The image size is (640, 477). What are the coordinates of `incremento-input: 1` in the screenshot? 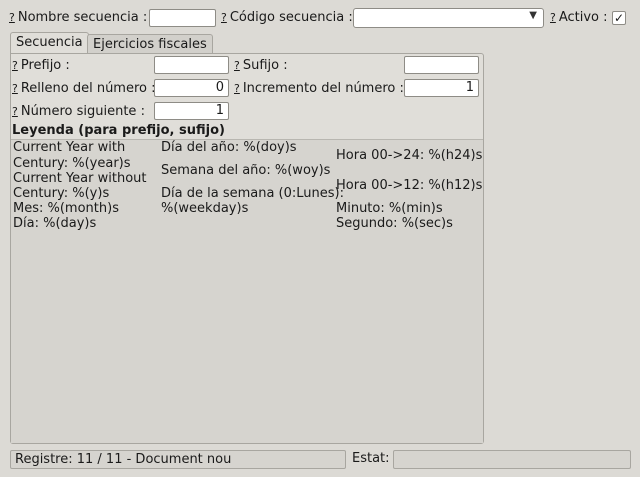 It's located at (441, 88).